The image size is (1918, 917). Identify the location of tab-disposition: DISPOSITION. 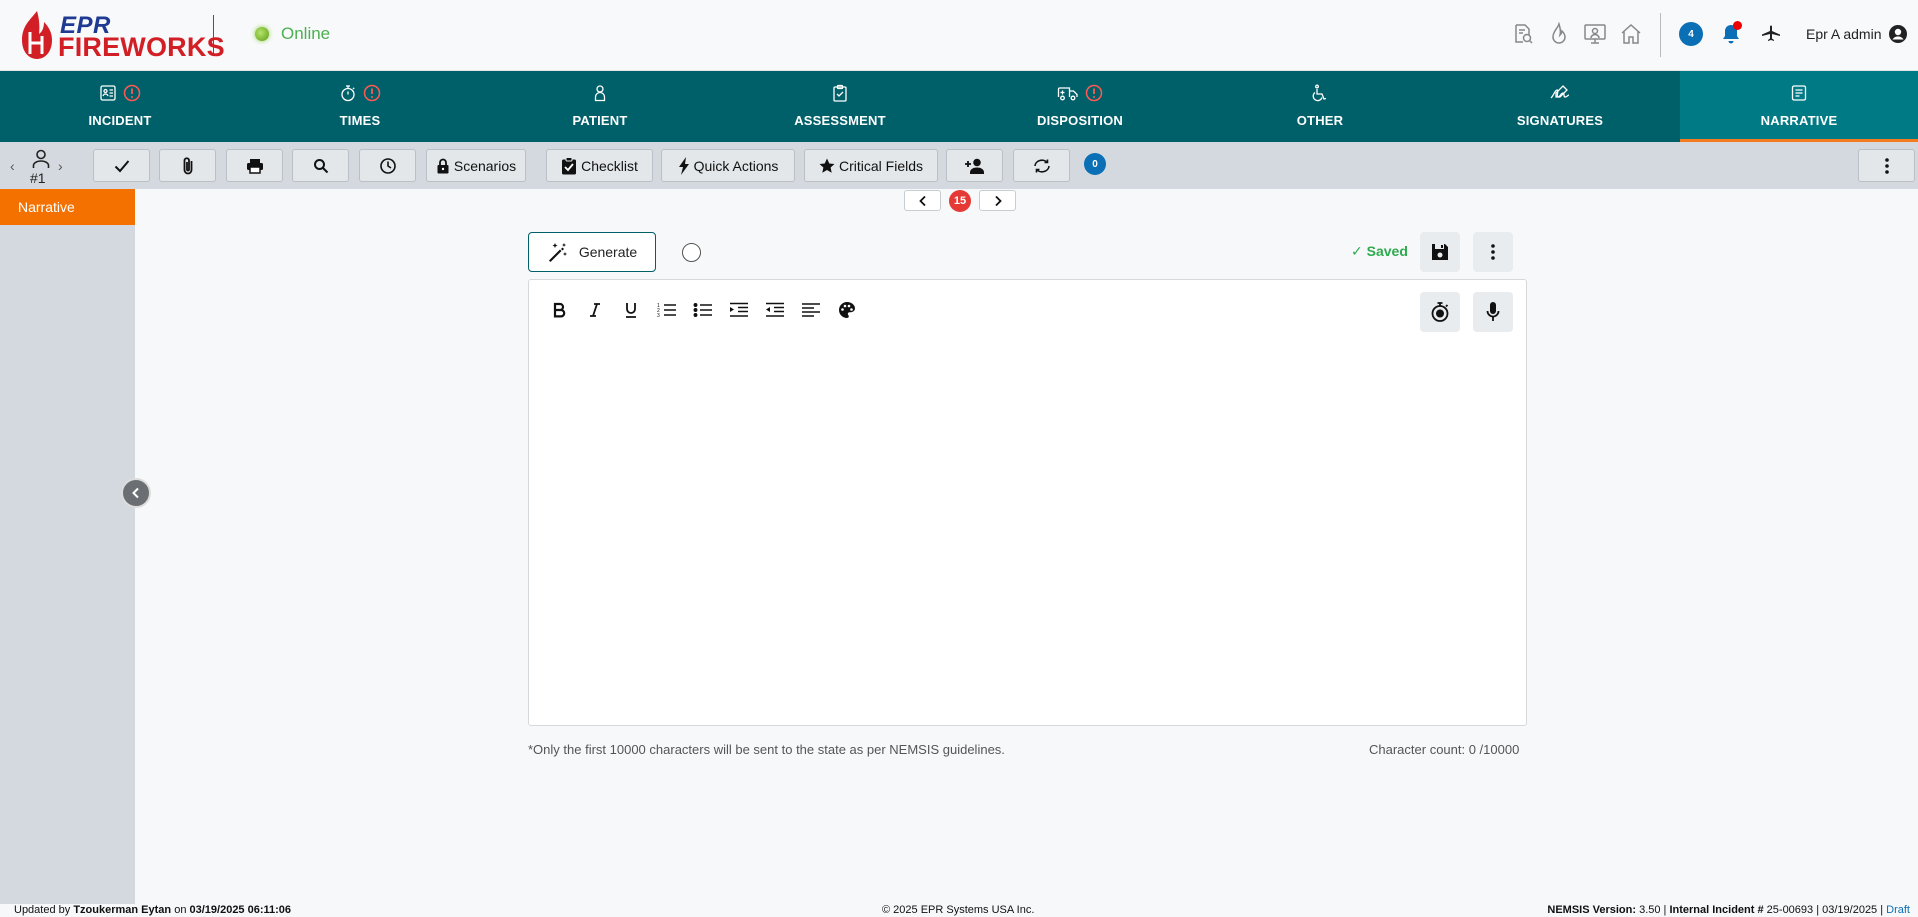
(1080, 106).